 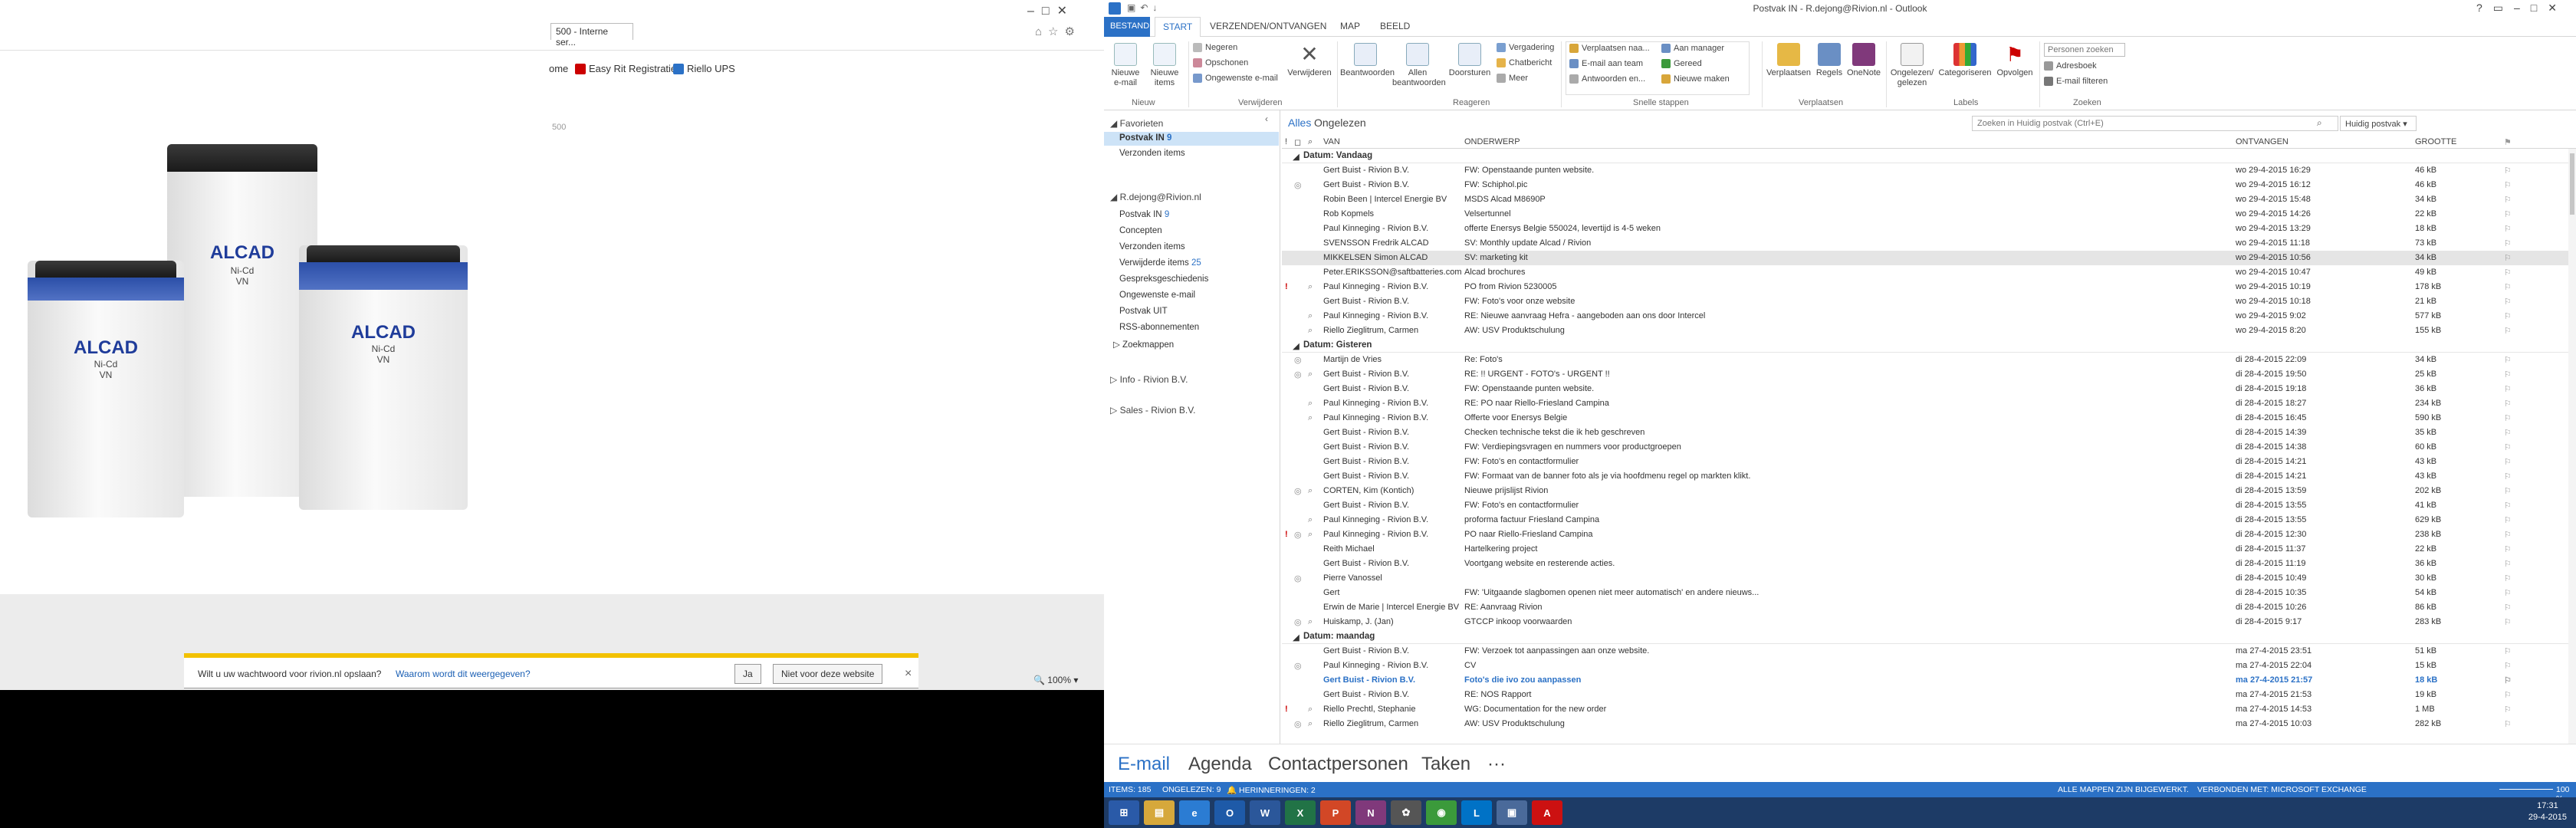 What do you see at coordinates (1367, 61) in the screenshot?
I see `reply-button: Beantwoorden` at bounding box center [1367, 61].